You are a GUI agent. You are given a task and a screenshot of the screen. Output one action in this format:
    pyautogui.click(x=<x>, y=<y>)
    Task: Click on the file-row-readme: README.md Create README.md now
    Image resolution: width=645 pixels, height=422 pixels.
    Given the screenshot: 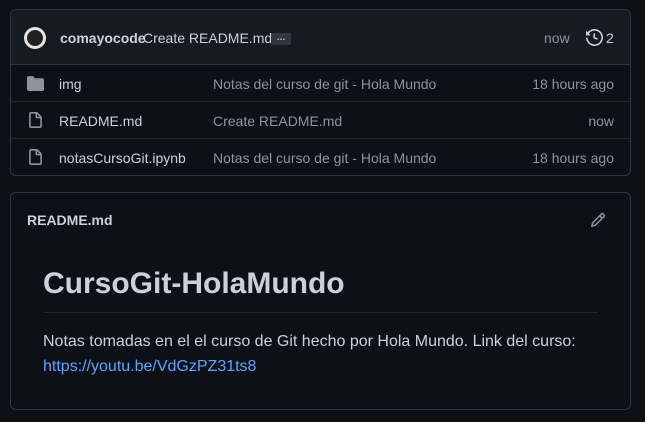 What is the action you would take?
    pyautogui.click(x=320, y=120)
    